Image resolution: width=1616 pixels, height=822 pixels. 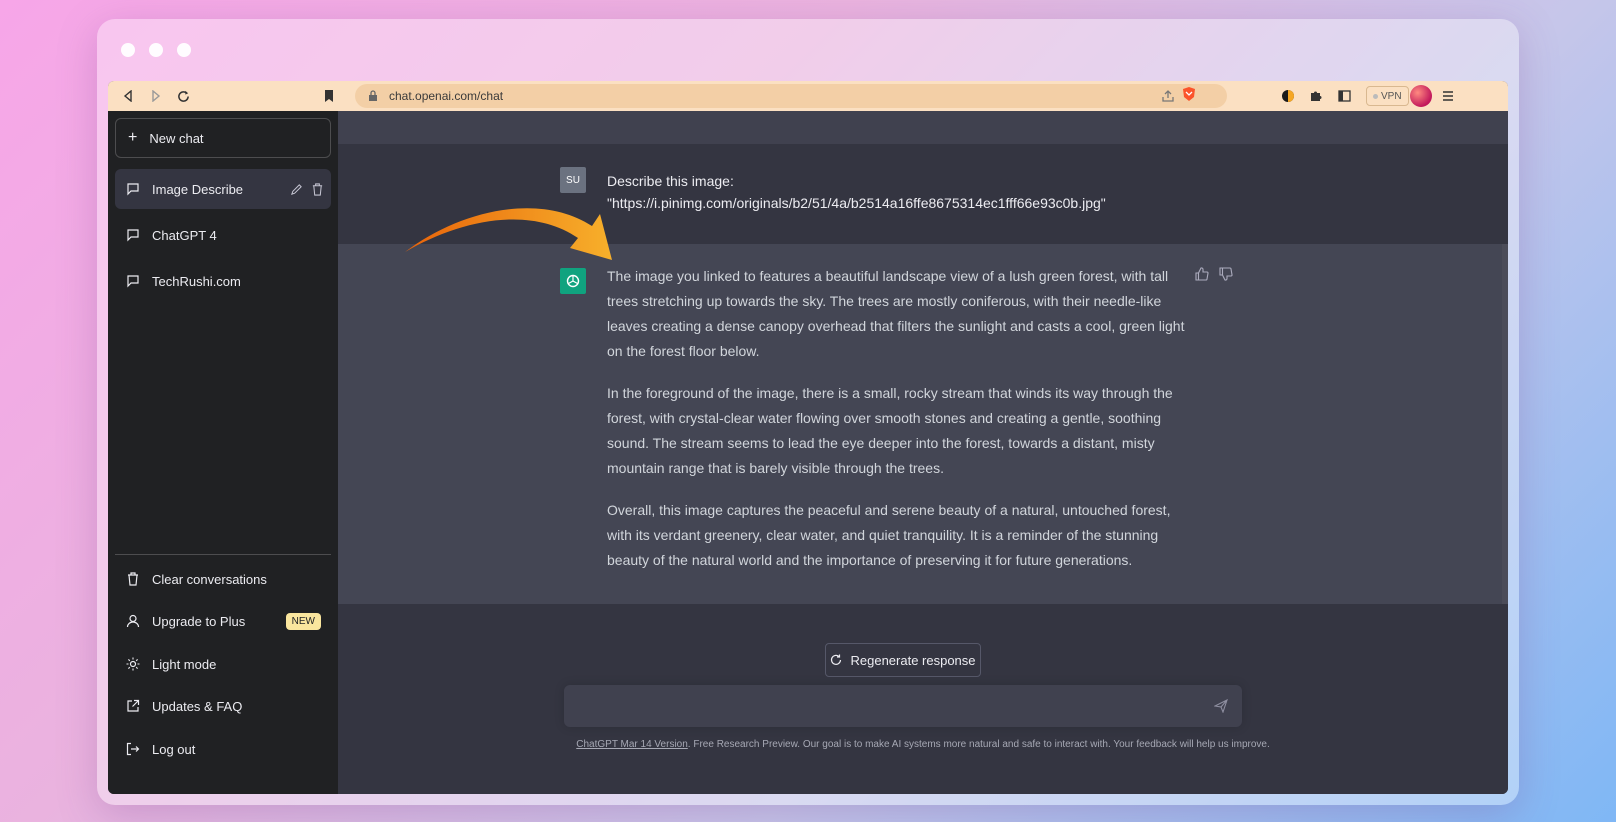 I want to click on thumbs-down-icon, so click(x=1226, y=274).